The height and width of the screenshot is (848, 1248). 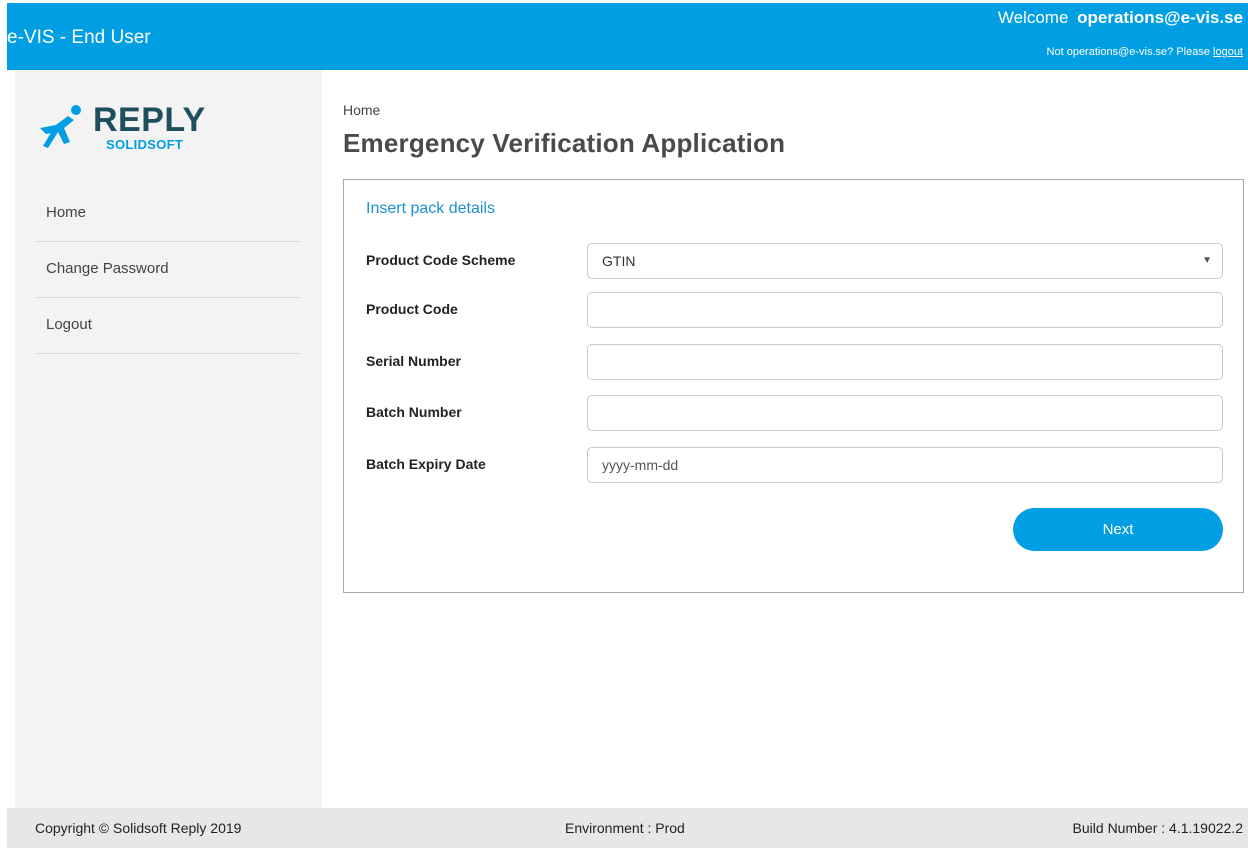 I want to click on serial-number-input, so click(x=905, y=362).